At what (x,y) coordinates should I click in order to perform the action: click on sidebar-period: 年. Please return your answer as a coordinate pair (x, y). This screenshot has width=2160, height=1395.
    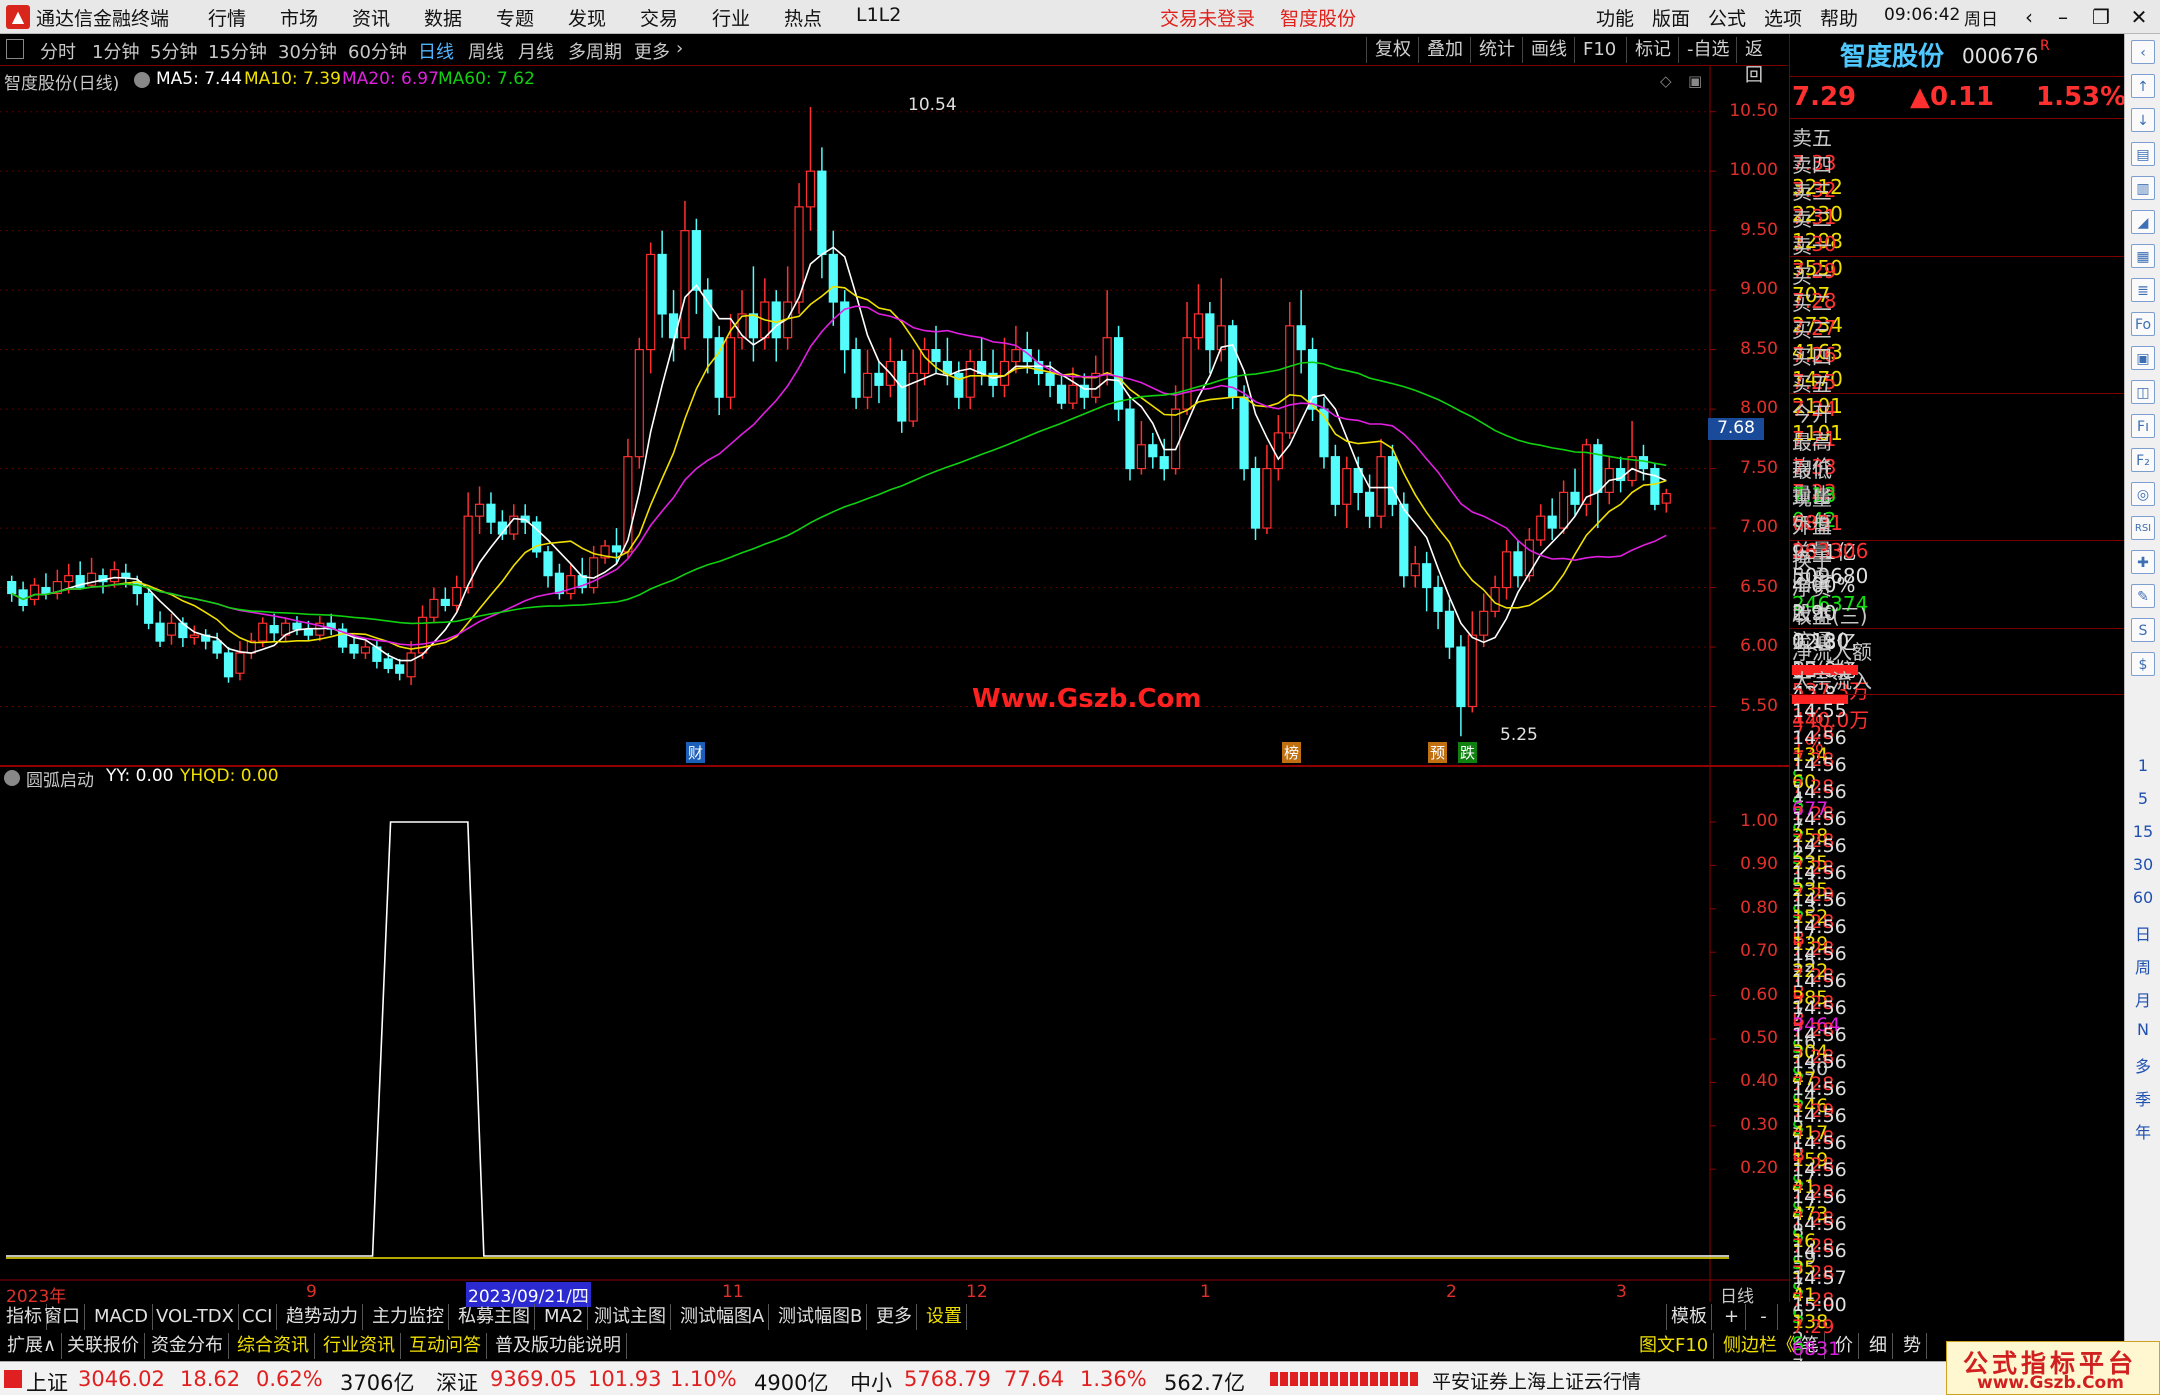
    Looking at the image, I should click on (2143, 1131).